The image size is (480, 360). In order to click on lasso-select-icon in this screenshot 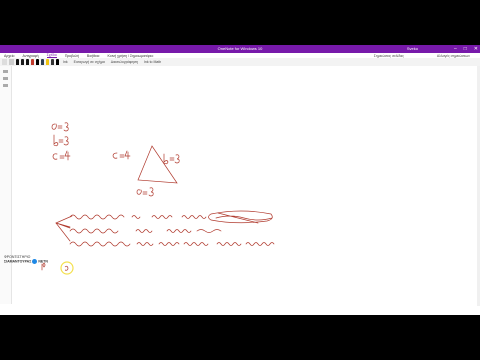, I will do `click(4, 62)`.